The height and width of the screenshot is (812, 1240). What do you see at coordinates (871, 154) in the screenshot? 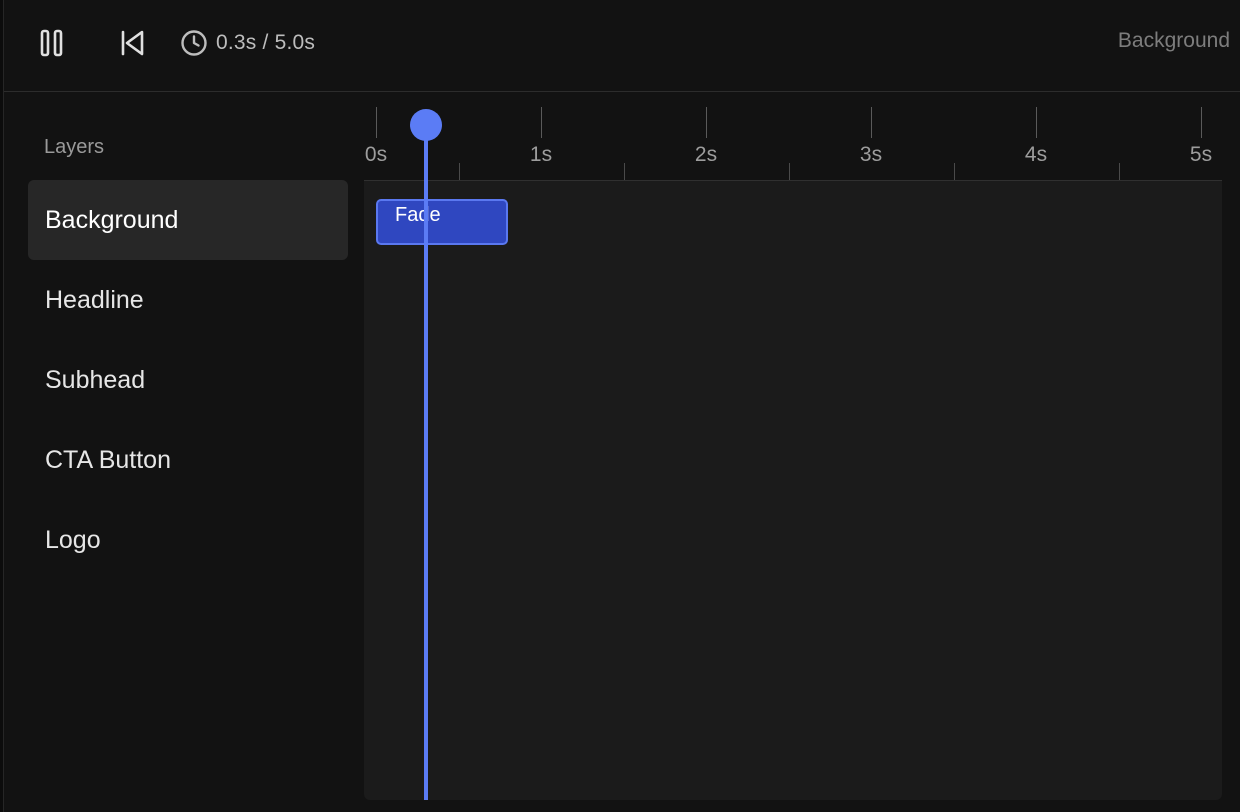
I see `ruler-tick-label: 3s` at bounding box center [871, 154].